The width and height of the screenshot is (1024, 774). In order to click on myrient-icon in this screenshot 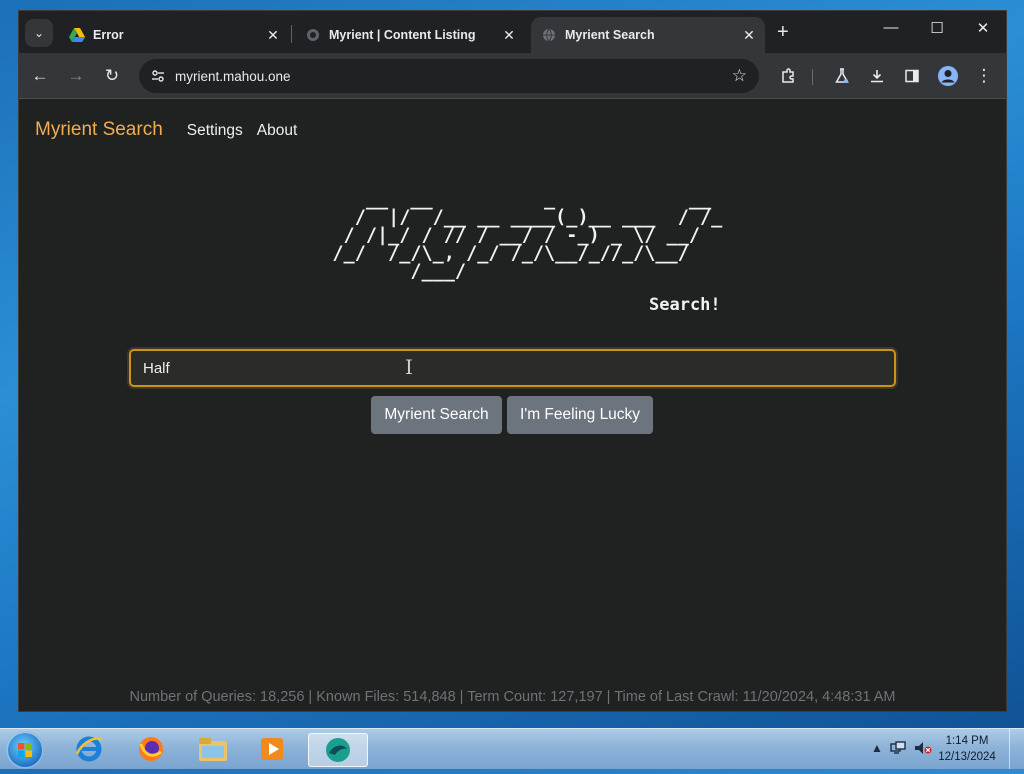, I will do `click(313, 35)`.